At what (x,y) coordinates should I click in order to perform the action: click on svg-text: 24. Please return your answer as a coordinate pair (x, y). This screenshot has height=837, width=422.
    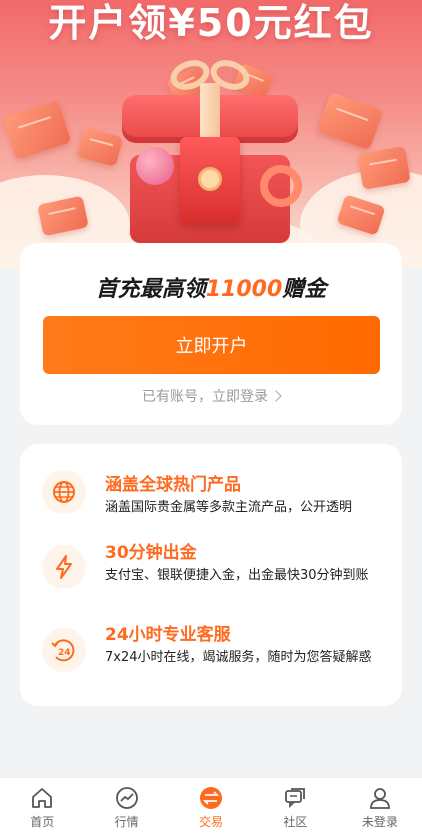
    Looking at the image, I should click on (64, 653).